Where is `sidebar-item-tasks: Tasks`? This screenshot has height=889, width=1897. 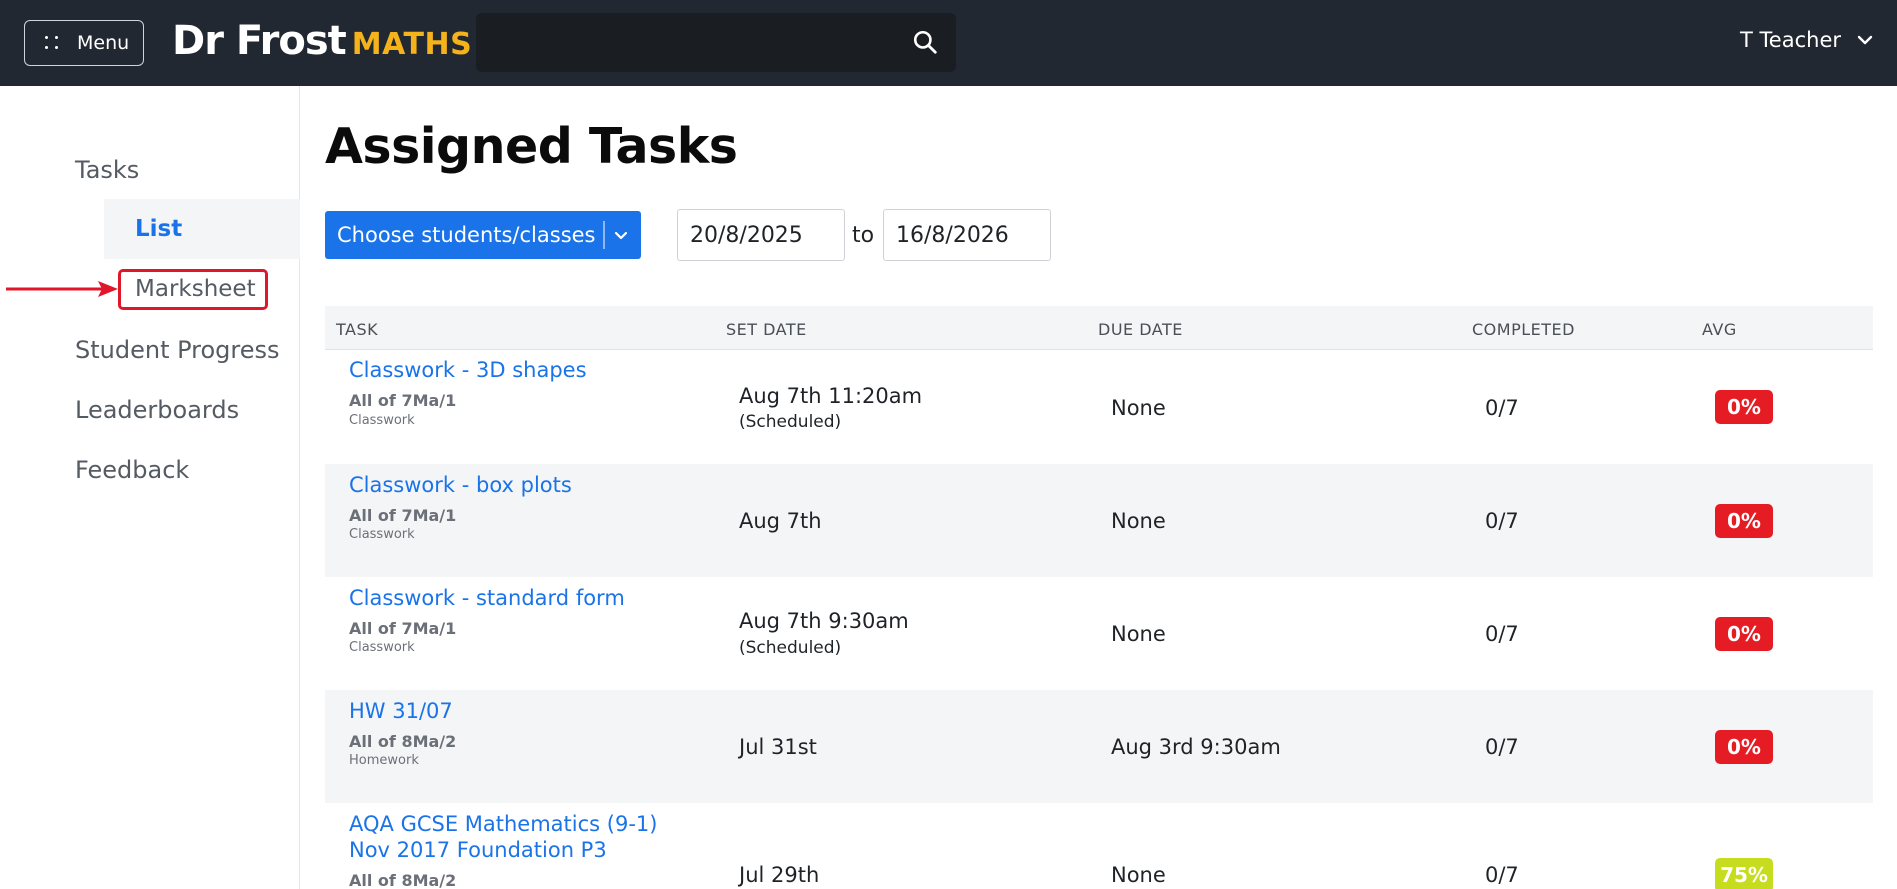 sidebar-item-tasks: Tasks is located at coordinates (107, 170).